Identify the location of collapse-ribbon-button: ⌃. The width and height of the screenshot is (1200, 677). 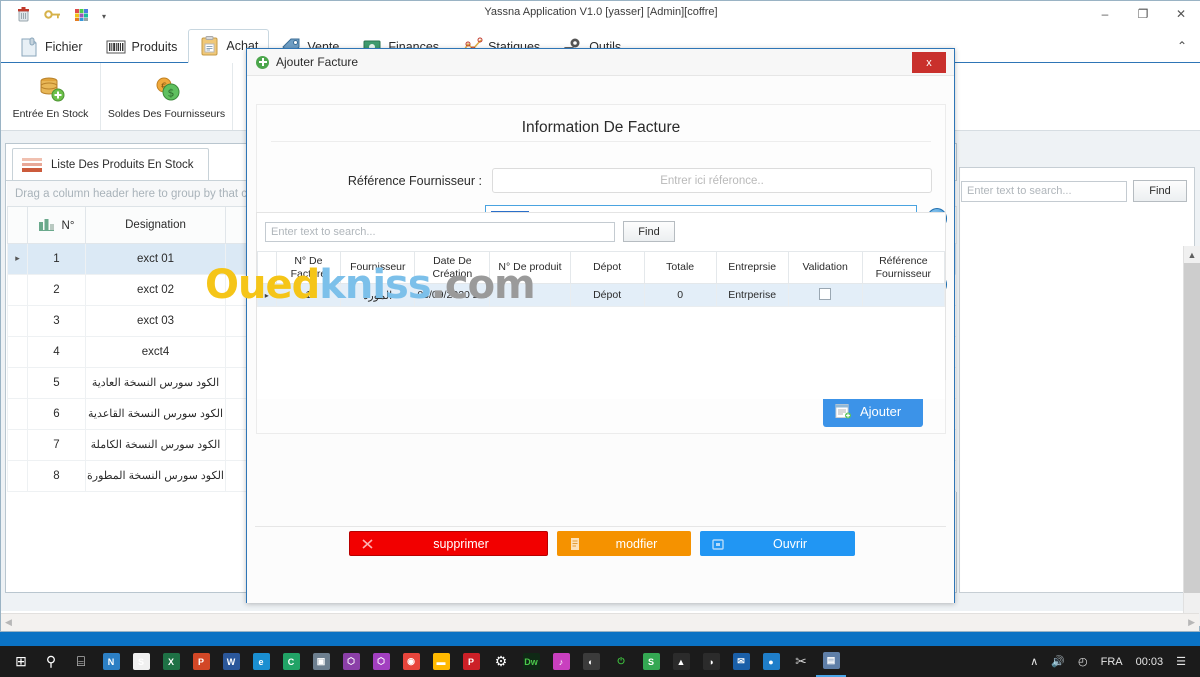
(1182, 46).